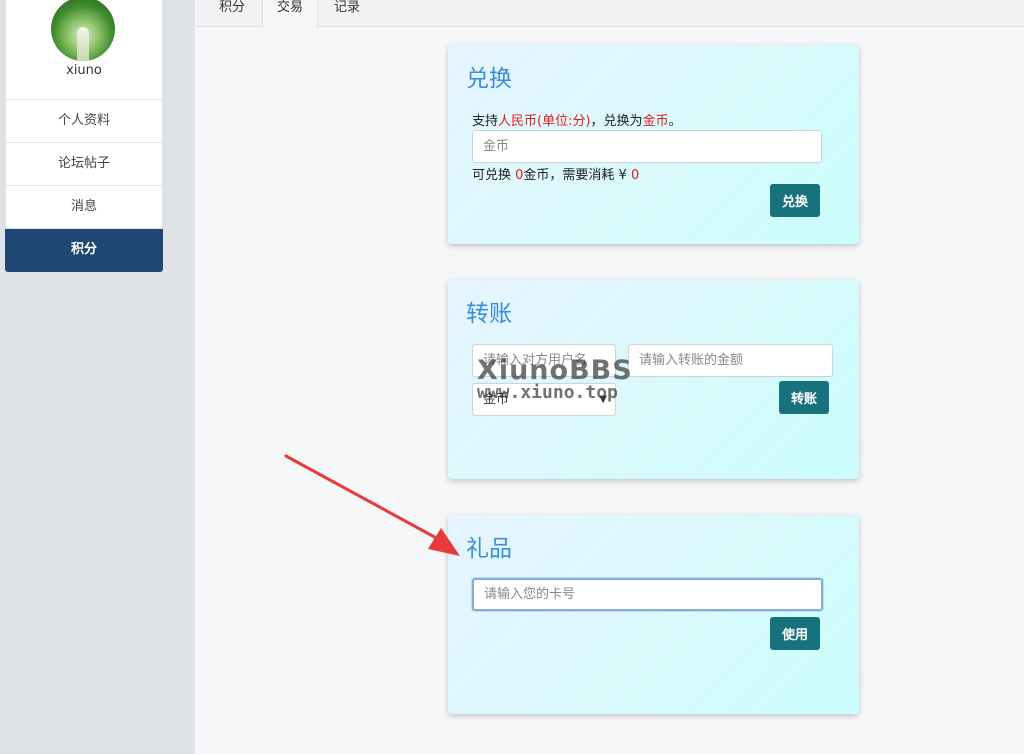  I want to click on gift-title: 礼品, so click(489, 549).